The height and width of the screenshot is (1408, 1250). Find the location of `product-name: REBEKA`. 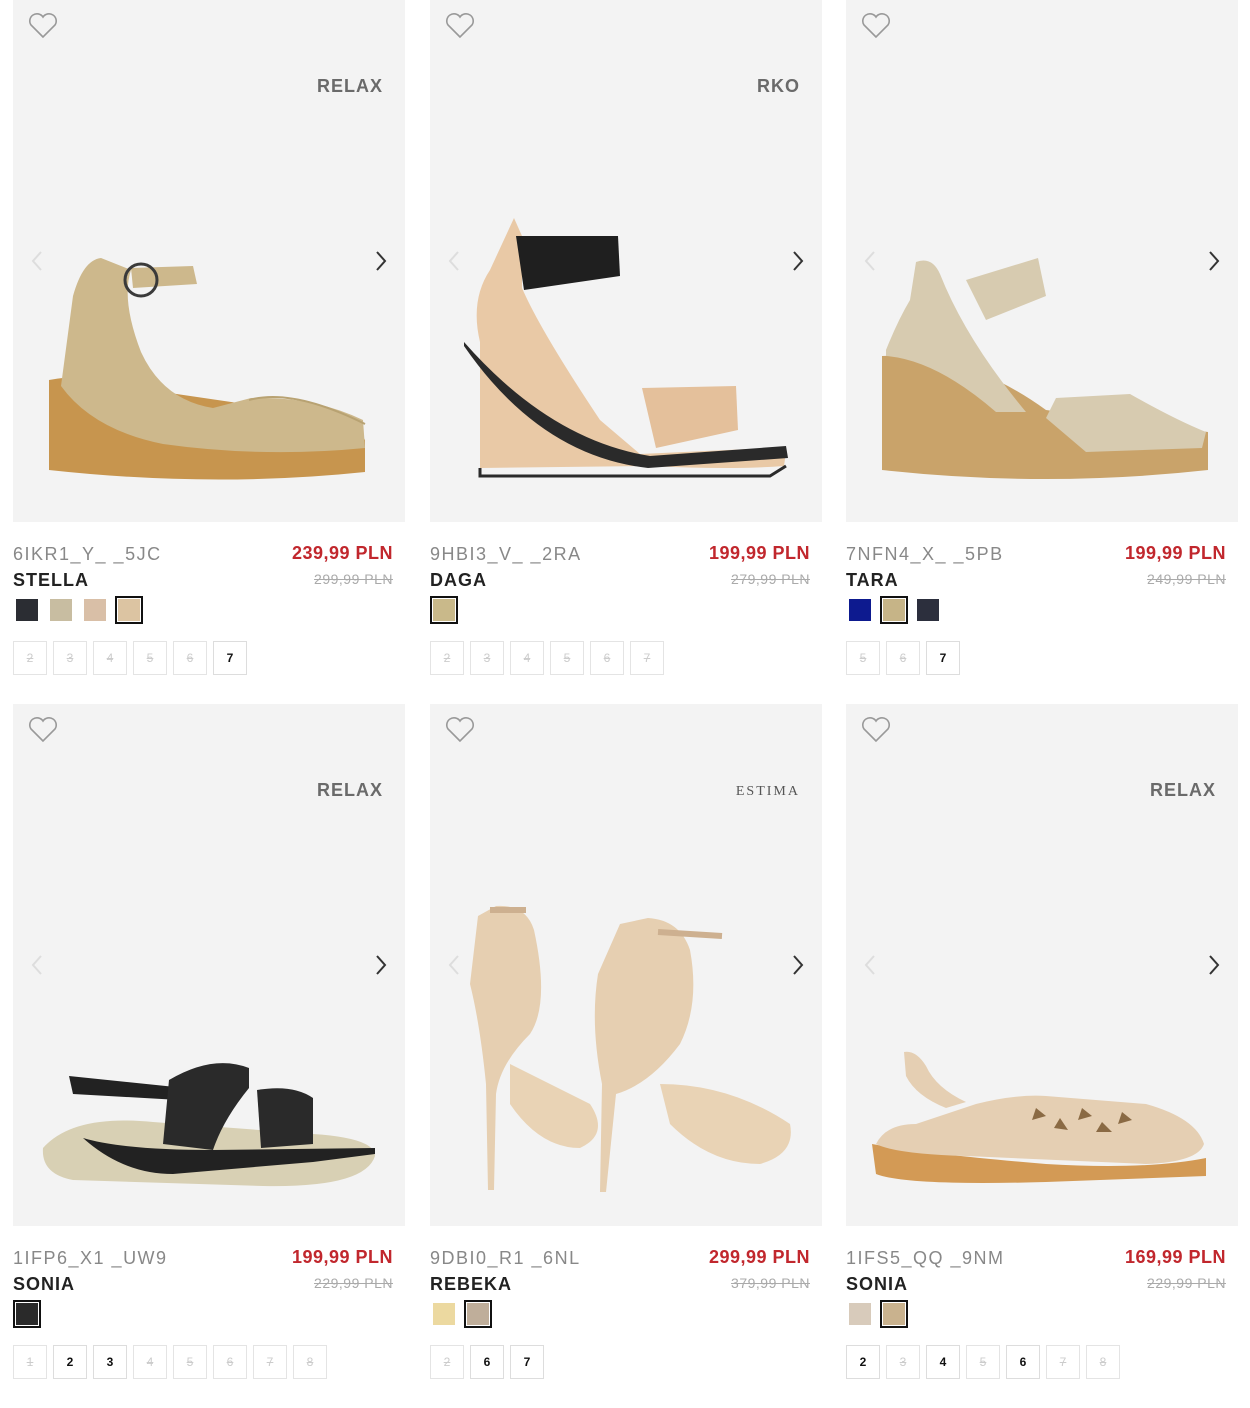

product-name: REBEKA is located at coordinates (471, 1284).